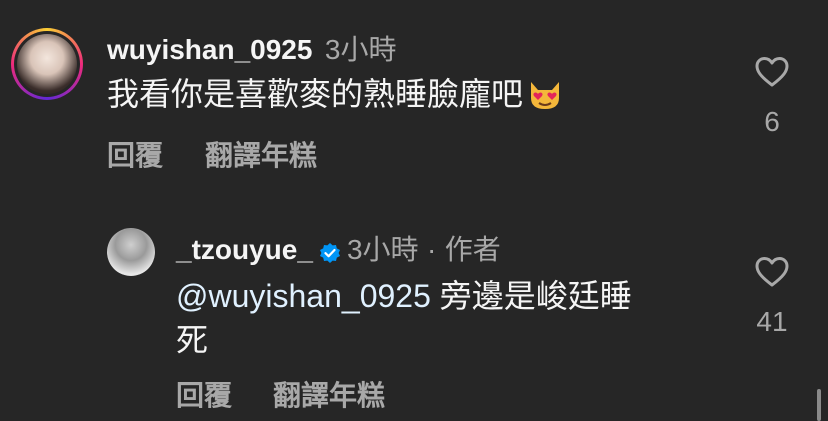 The height and width of the screenshot is (421, 828). Describe the element at coordinates (315, 94) in the screenshot. I see `comment-body: 我看你是喜歡麥的熟睡臉龐吧` at that location.